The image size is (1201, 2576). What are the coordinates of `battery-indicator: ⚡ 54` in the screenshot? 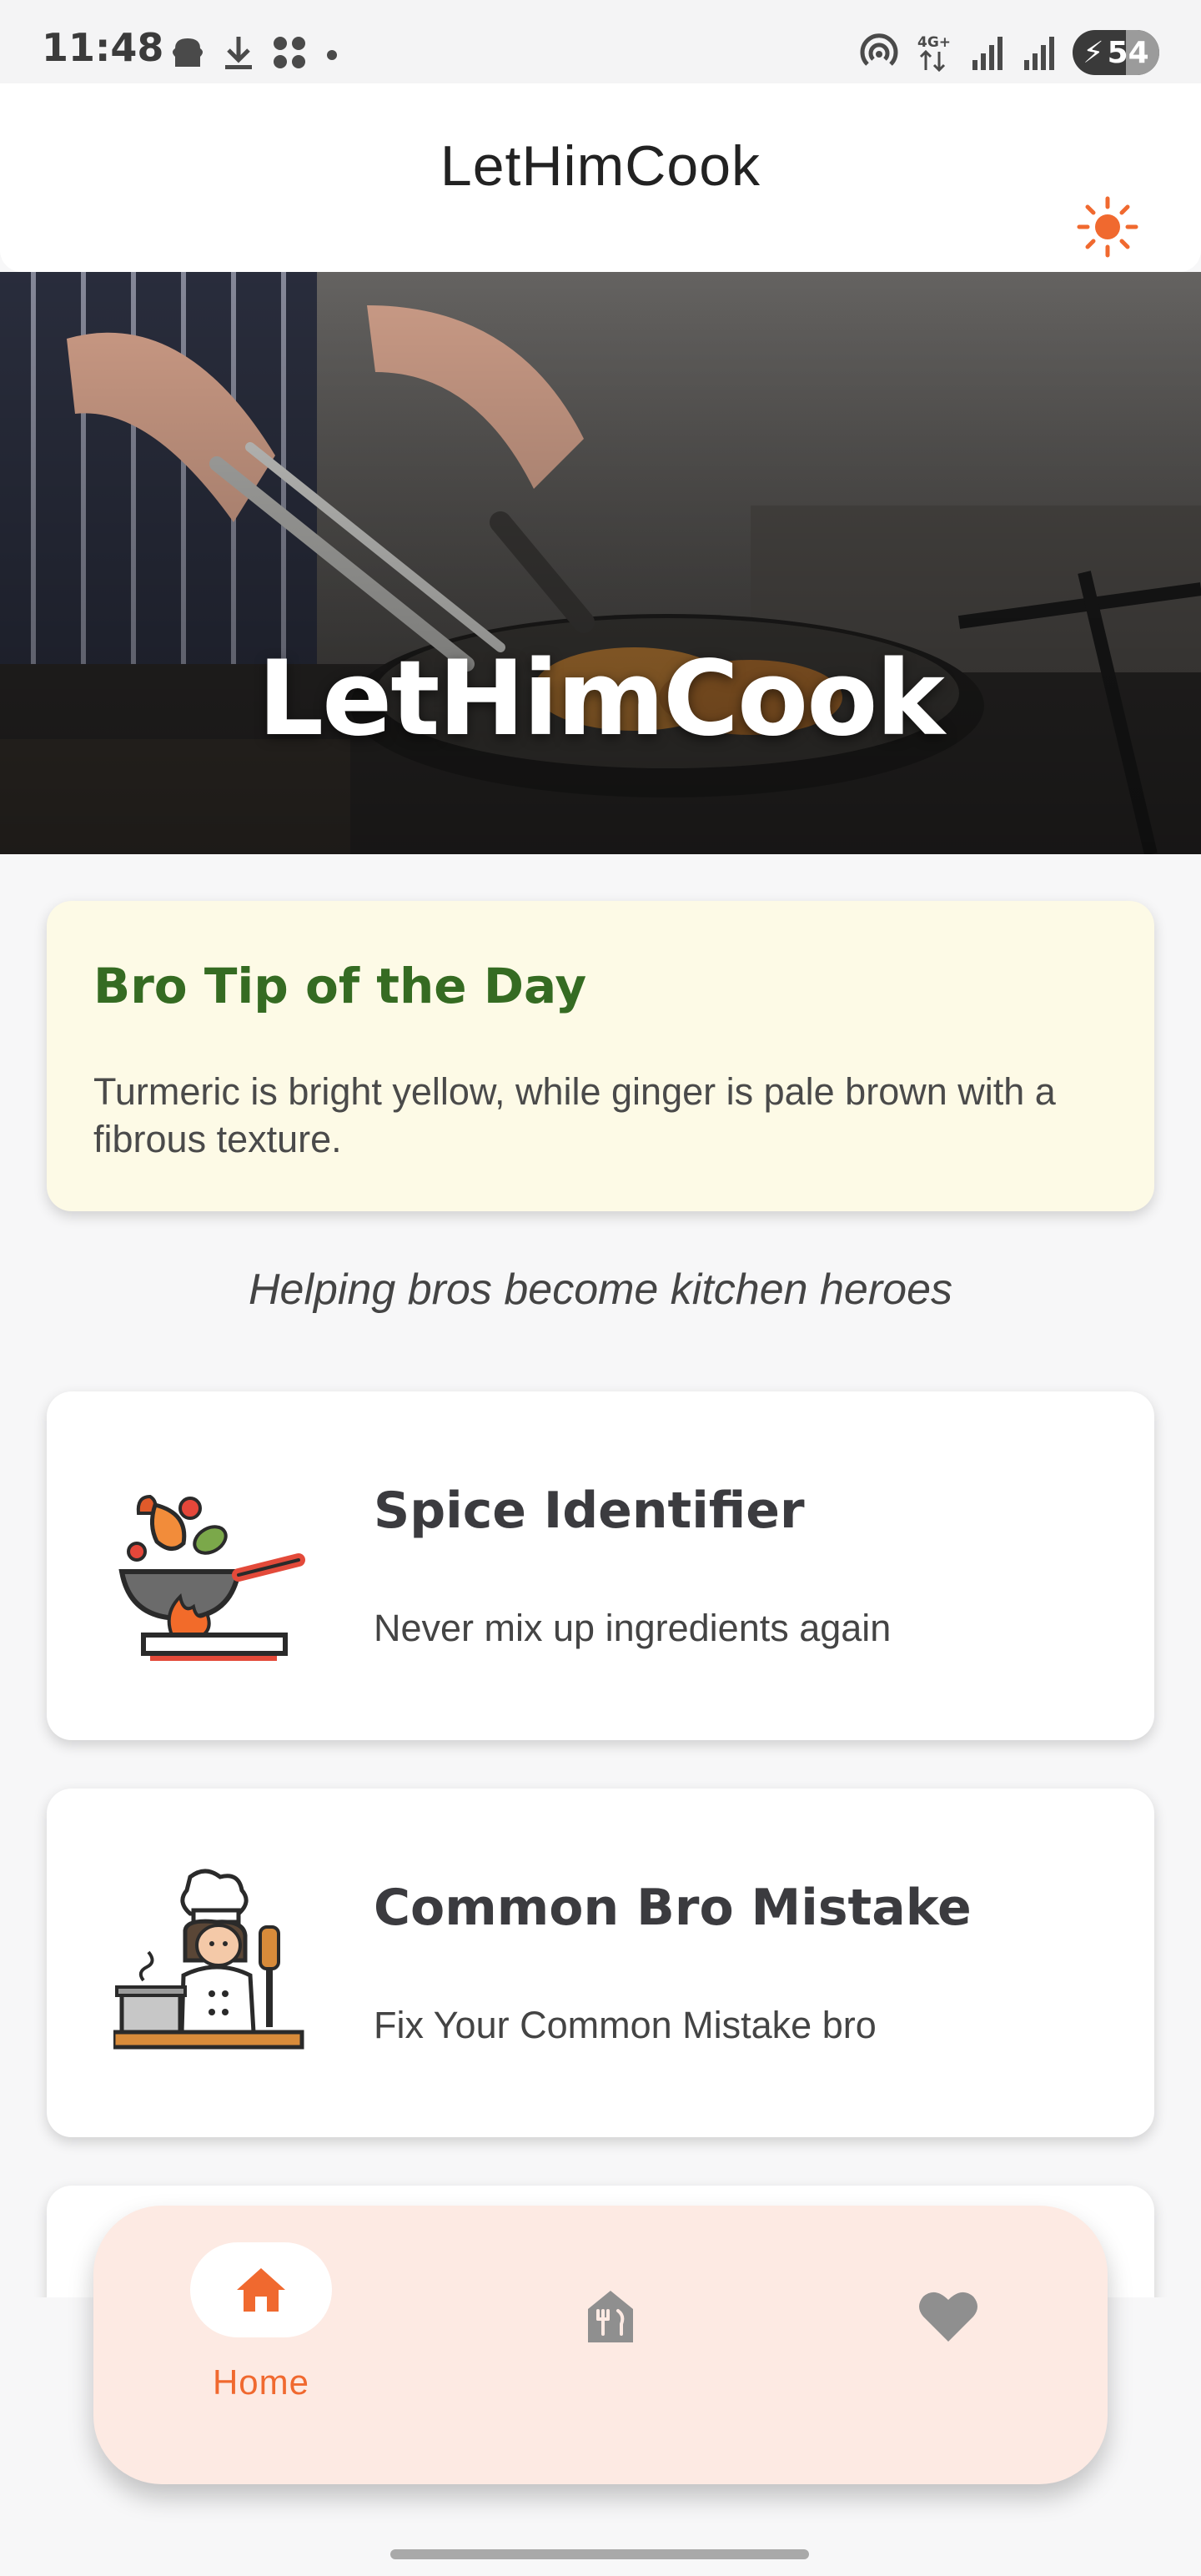 It's located at (1116, 52).